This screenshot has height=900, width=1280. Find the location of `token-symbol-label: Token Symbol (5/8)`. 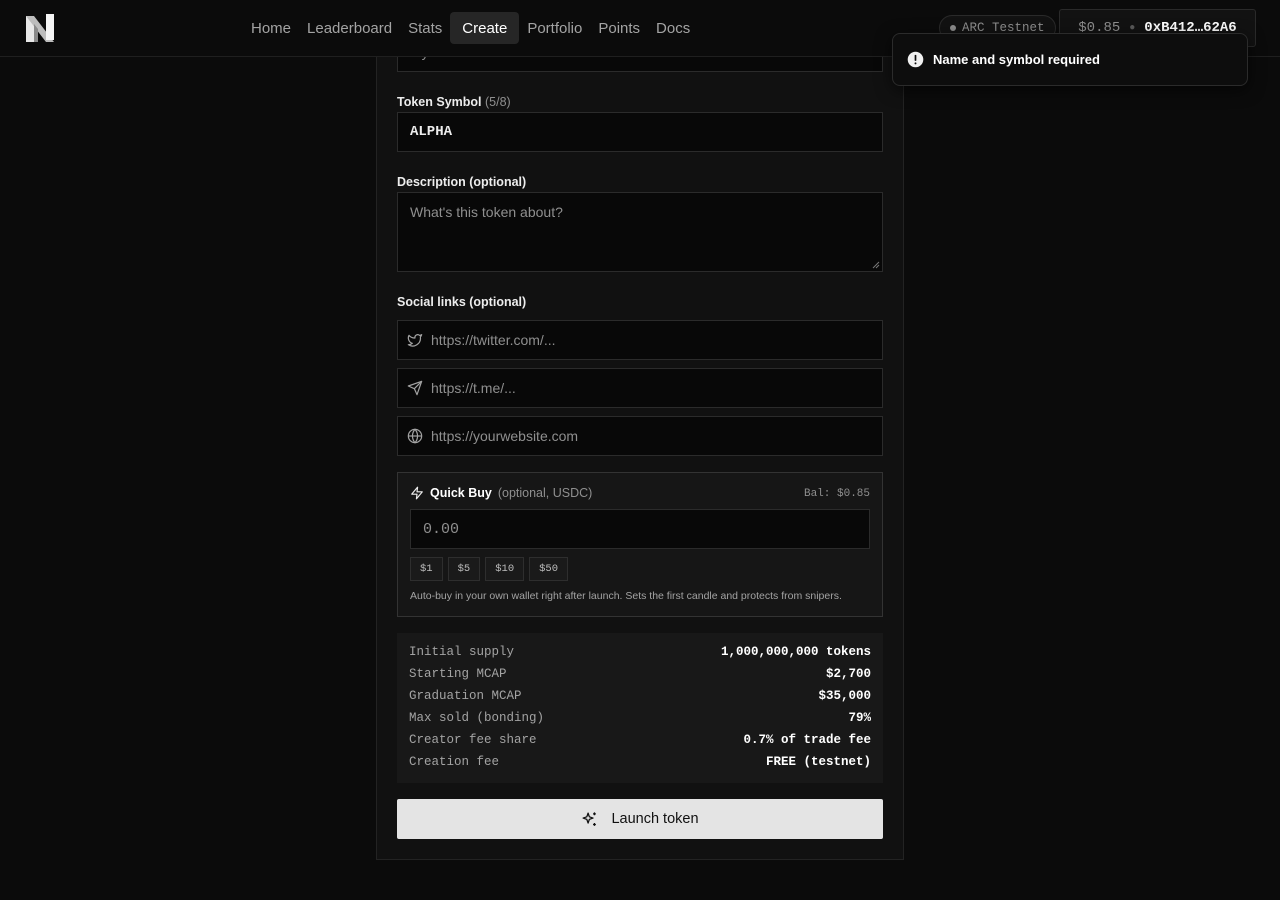

token-symbol-label: Token Symbol (5/8) is located at coordinates (454, 102).